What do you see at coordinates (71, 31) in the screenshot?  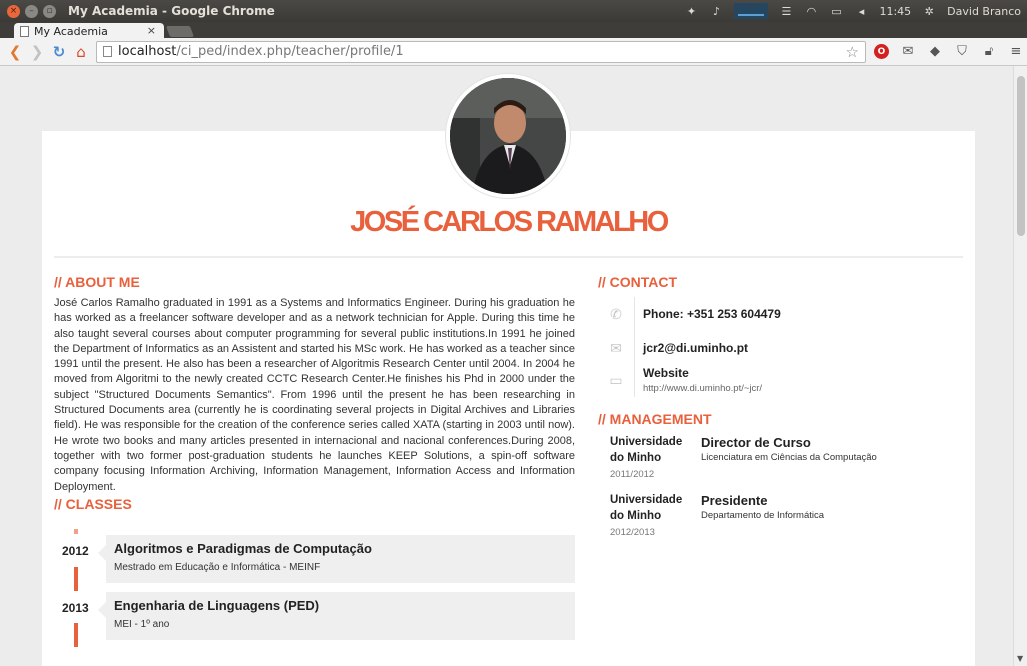 I see `tab-title: My Academia` at bounding box center [71, 31].